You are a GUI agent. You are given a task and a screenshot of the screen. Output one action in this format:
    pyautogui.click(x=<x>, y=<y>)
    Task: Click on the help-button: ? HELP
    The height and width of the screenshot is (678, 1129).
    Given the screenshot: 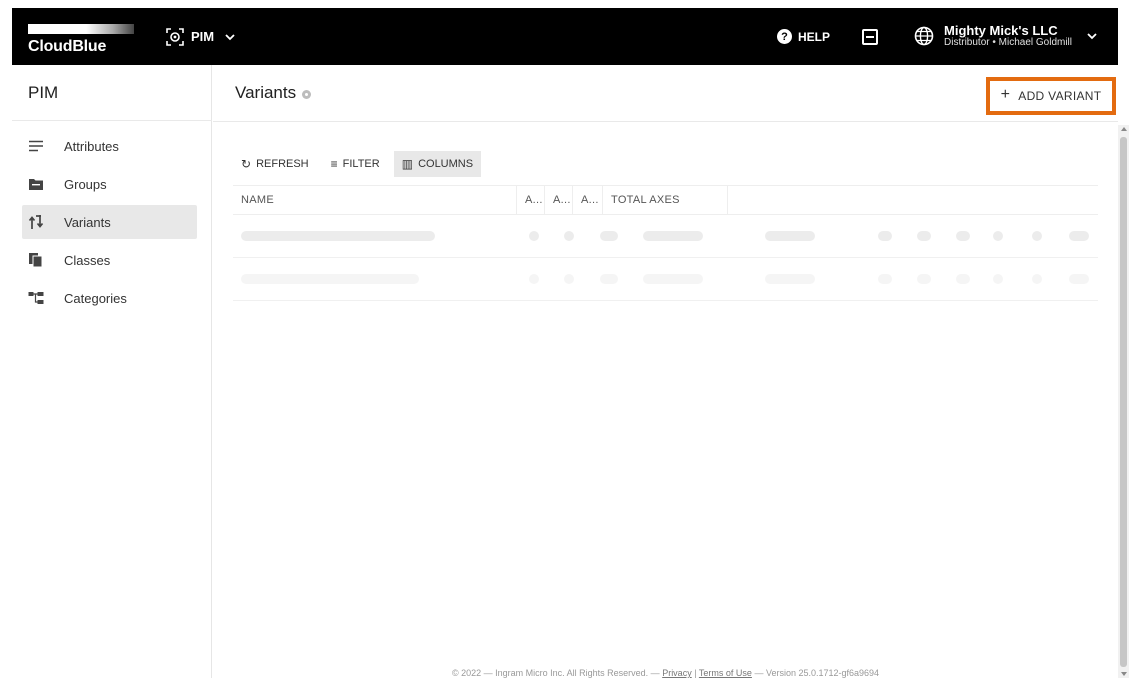 What is the action you would take?
    pyautogui.click(x=803, y=36)
    